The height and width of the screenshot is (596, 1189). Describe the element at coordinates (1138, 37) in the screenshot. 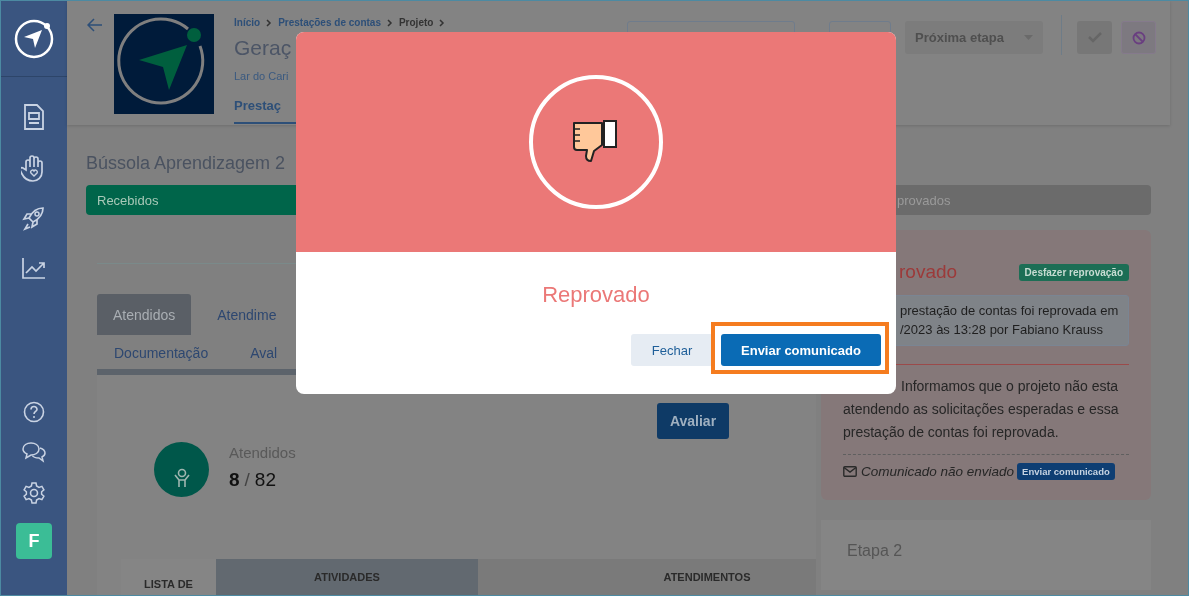

I see `ban-icon` at that location.